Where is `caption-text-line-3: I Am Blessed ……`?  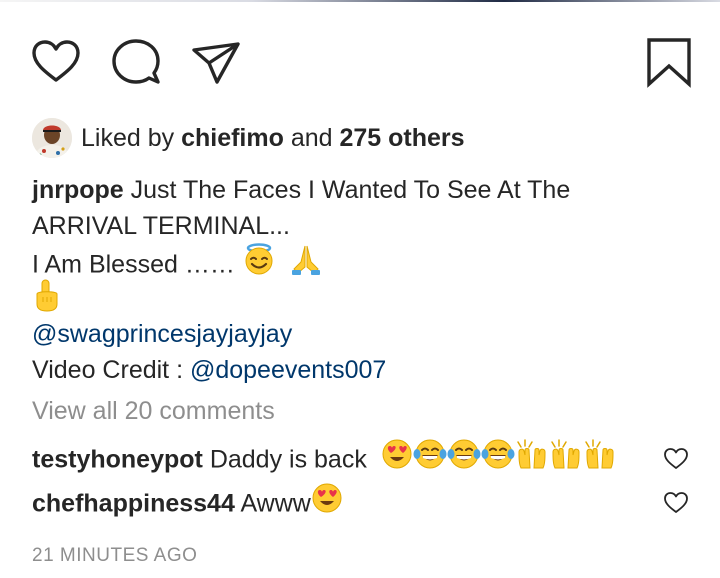 caption-text-line-3: I Am Blessed …… is located at coordinates (133, 264).